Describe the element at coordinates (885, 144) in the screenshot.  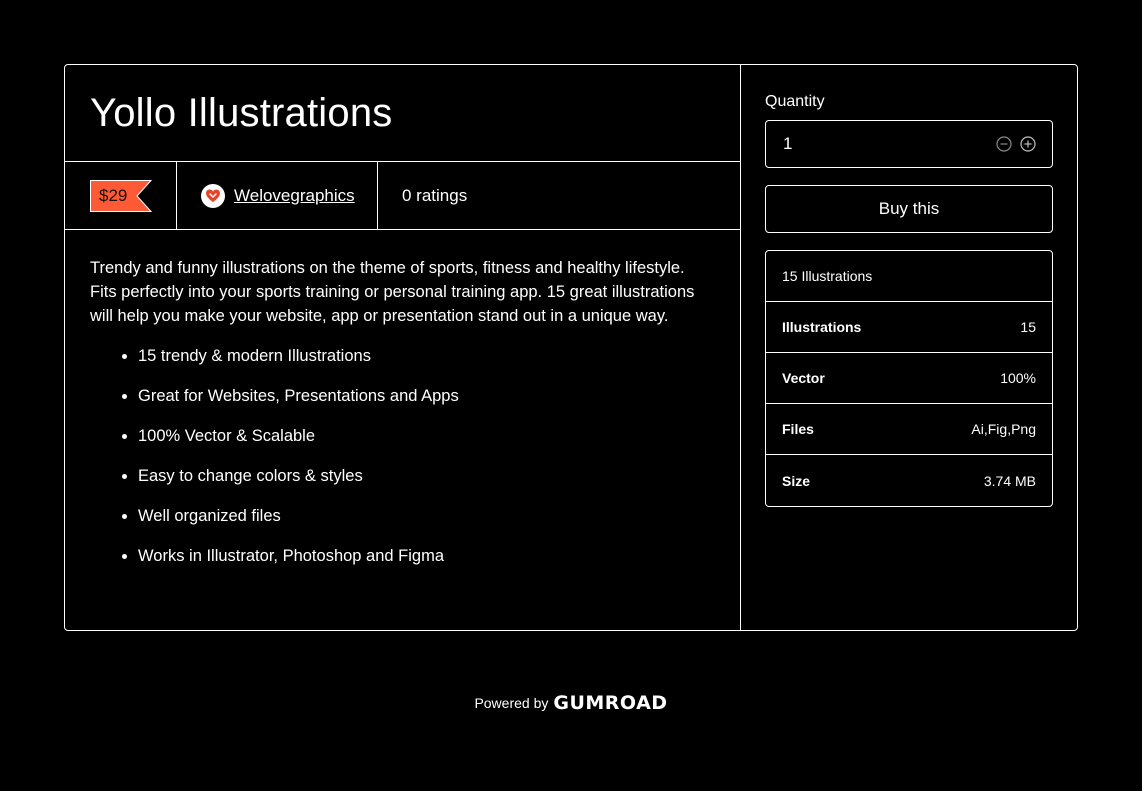
I see `quantity-input: 1` at that location.